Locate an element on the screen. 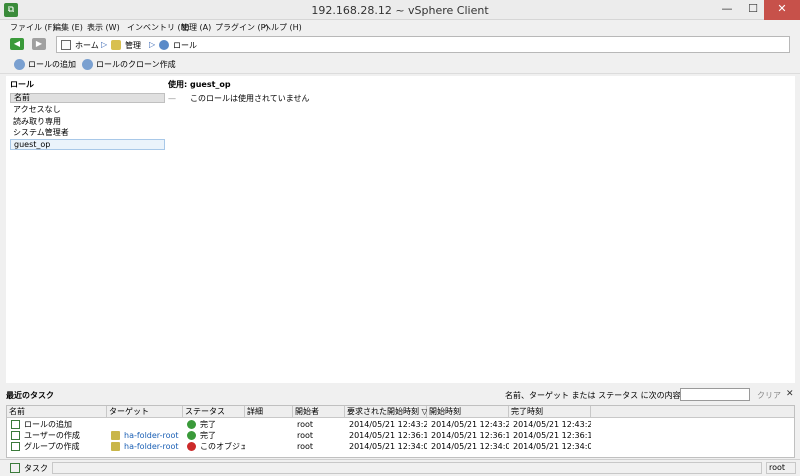 The height and width of the screenshot is (476, 800). clone-role-icon is located at coordinates (87, 64).